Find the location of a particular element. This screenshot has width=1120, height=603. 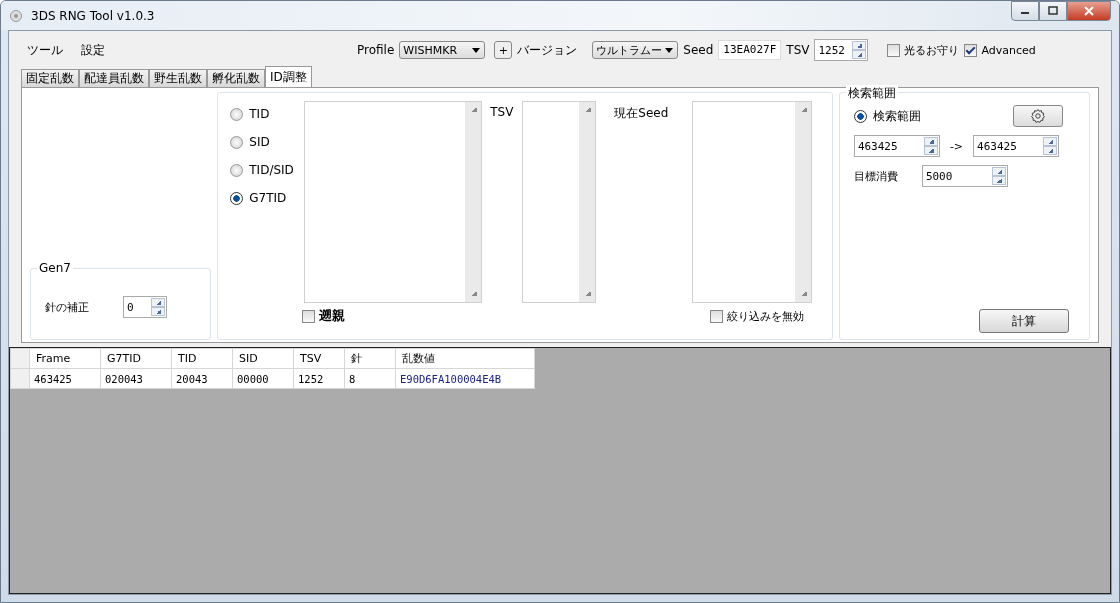

disable-filter-checkbox: 絞り込みを無効 is located at coordinates (756, 316).